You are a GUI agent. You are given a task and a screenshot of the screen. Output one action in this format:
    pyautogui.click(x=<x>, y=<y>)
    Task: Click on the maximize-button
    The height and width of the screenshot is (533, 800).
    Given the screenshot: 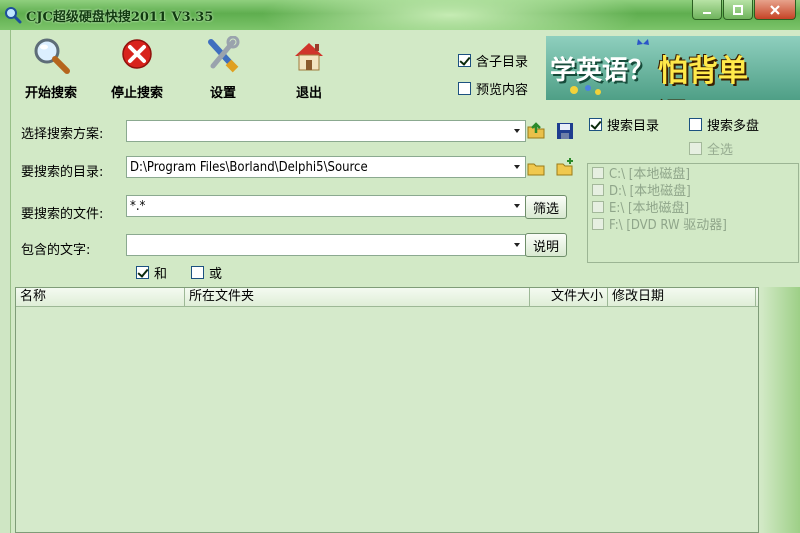 What is the action you would take?
    pyautogui.click(x=738, y=10)
    